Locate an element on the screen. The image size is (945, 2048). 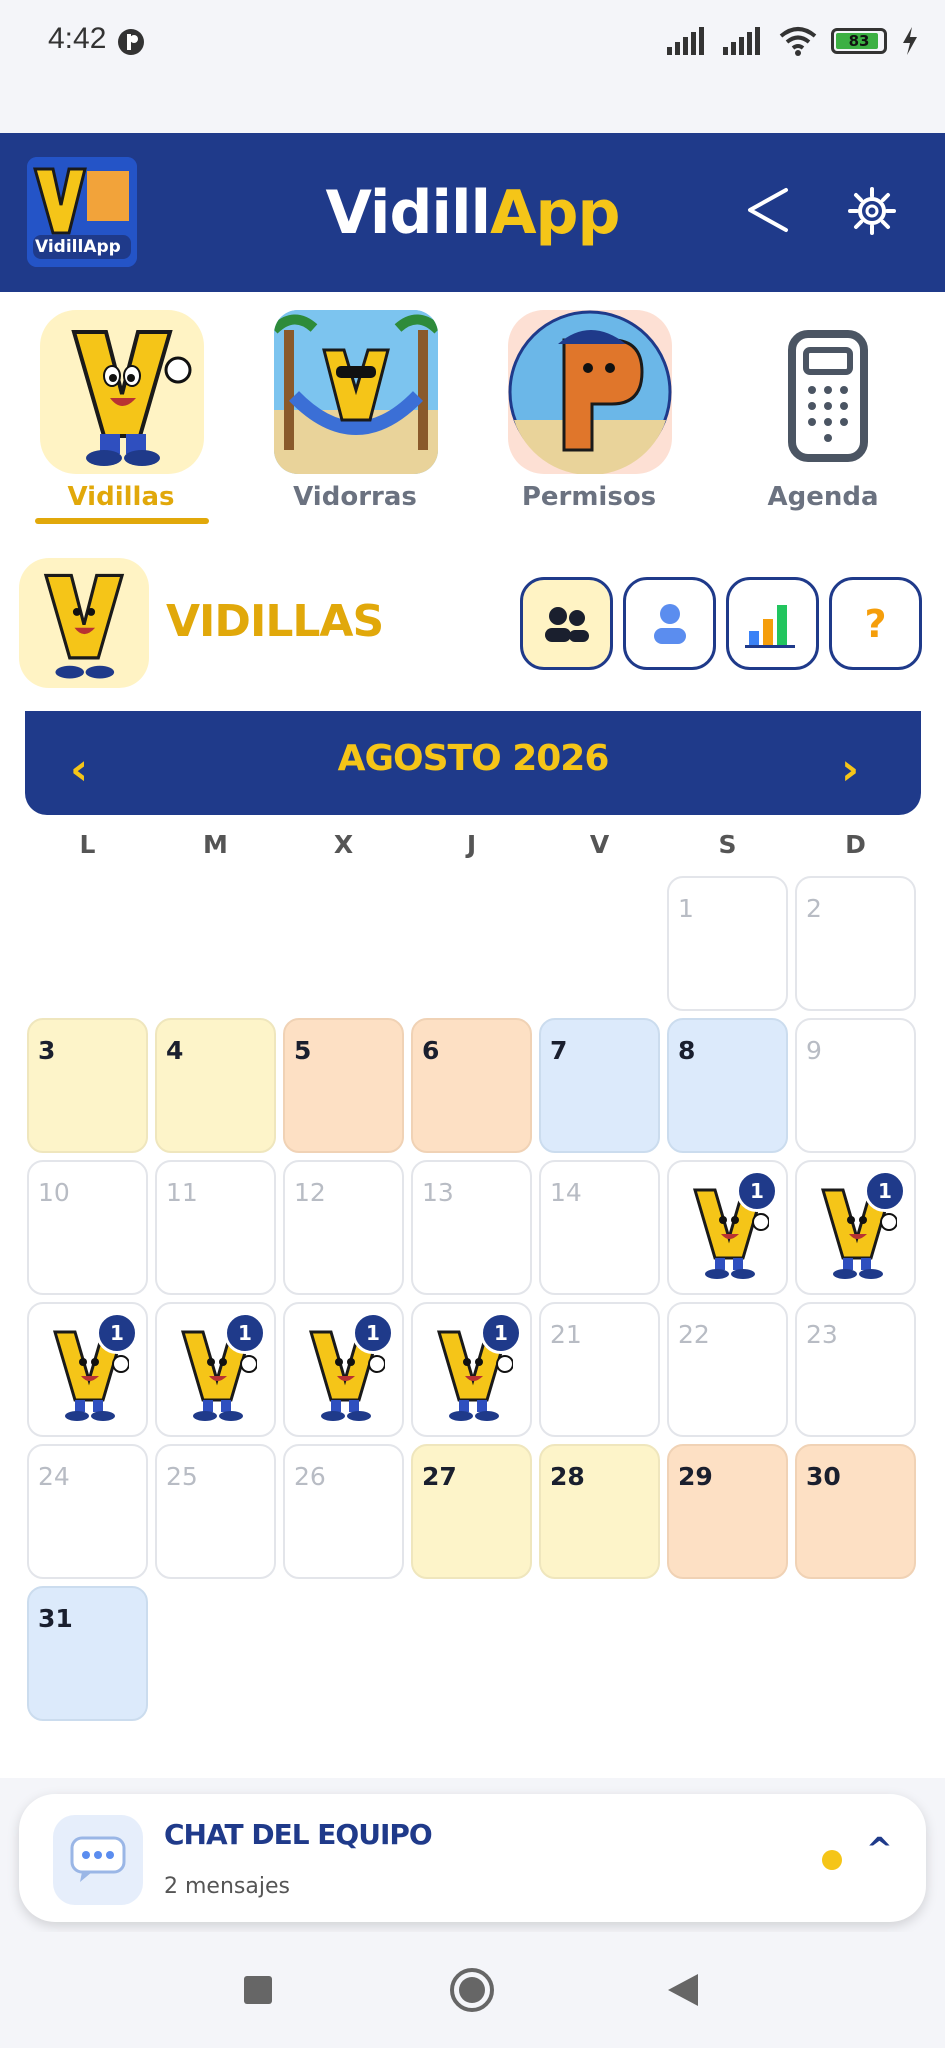
bar-chart-icon is located at coordinates (769, 626).